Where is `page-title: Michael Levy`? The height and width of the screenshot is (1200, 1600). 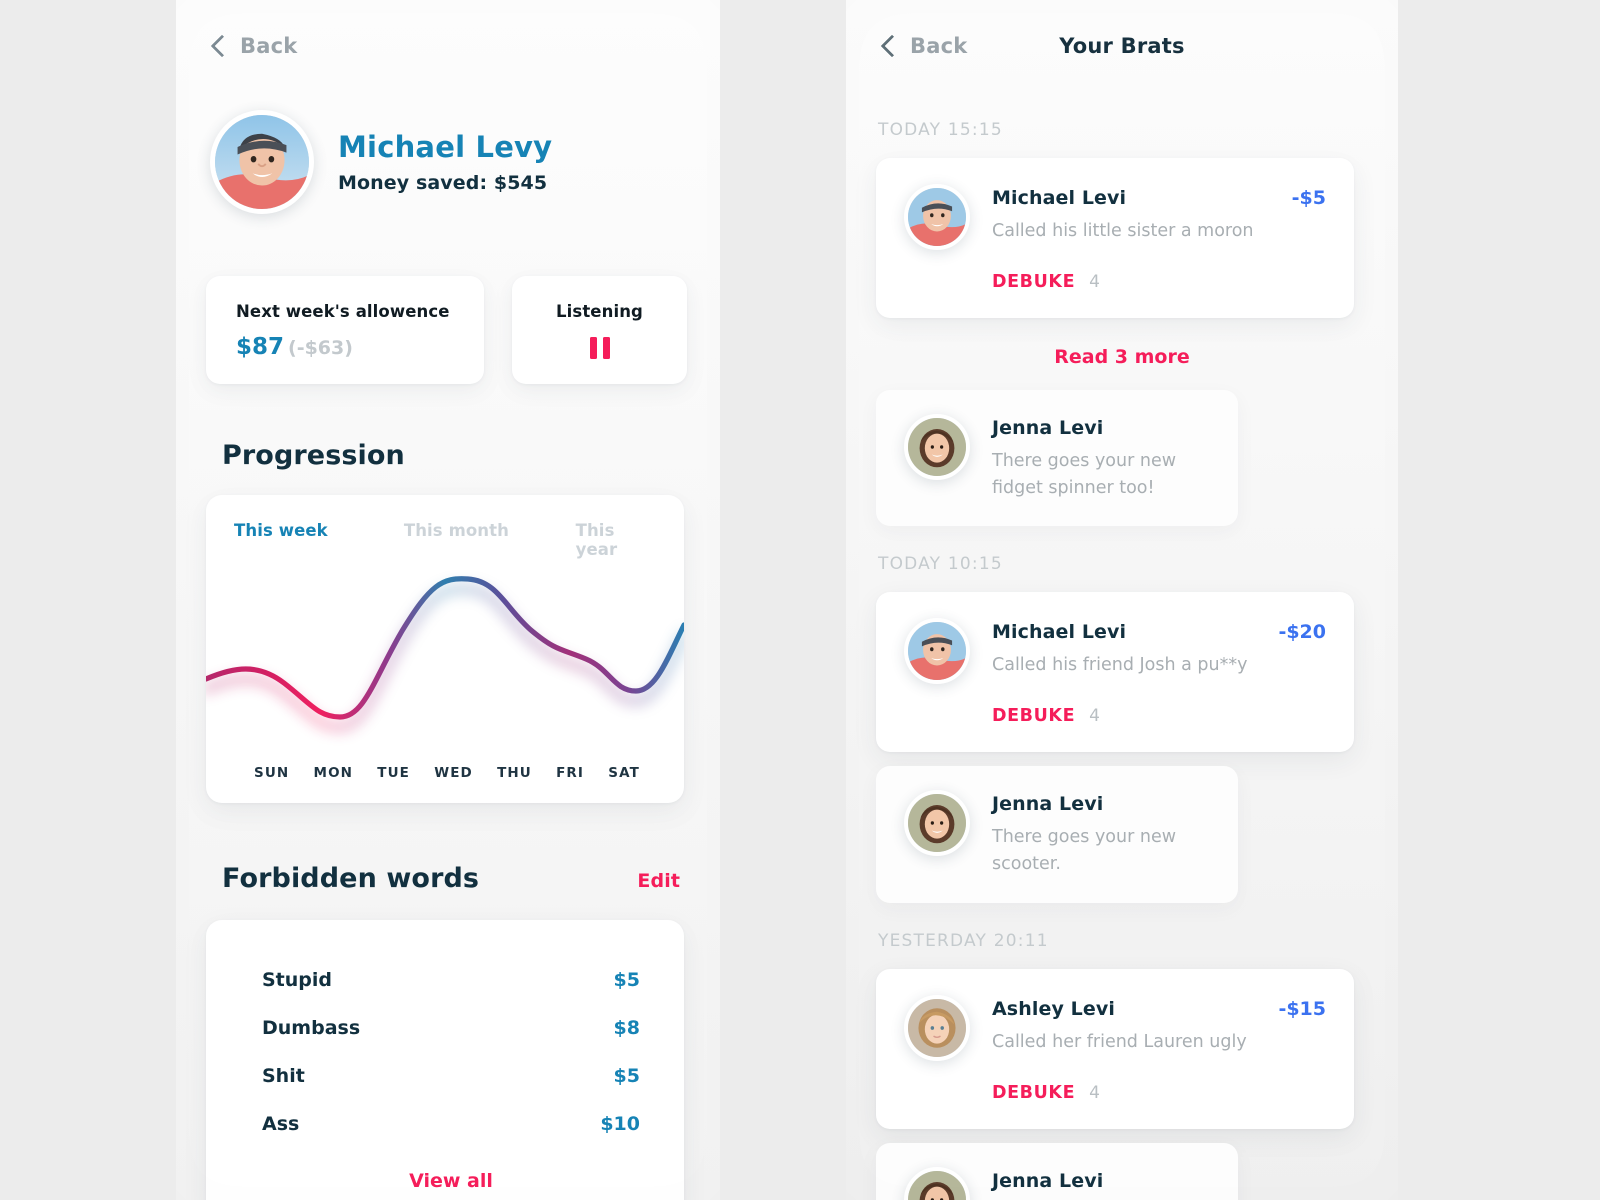 page-title: Michael Levy is located at coordinates (445, 147).